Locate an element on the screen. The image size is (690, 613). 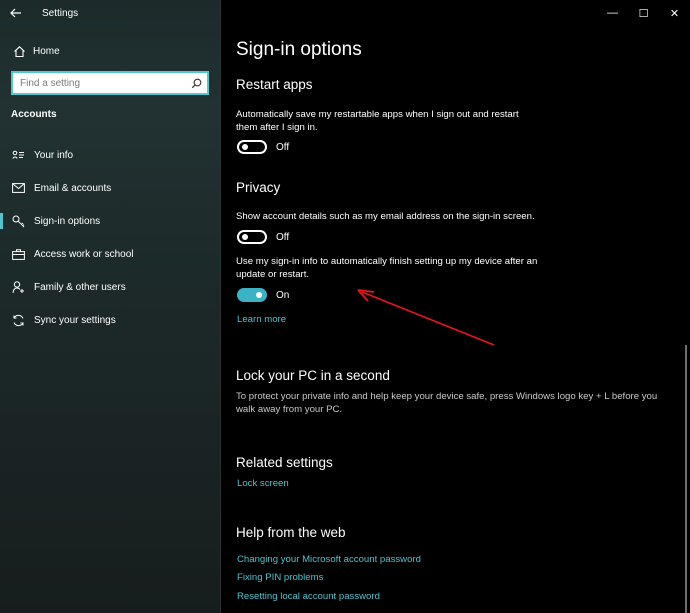
sidebar-item-sync-settings: Sync your settings is located at coordinates (110, 320).